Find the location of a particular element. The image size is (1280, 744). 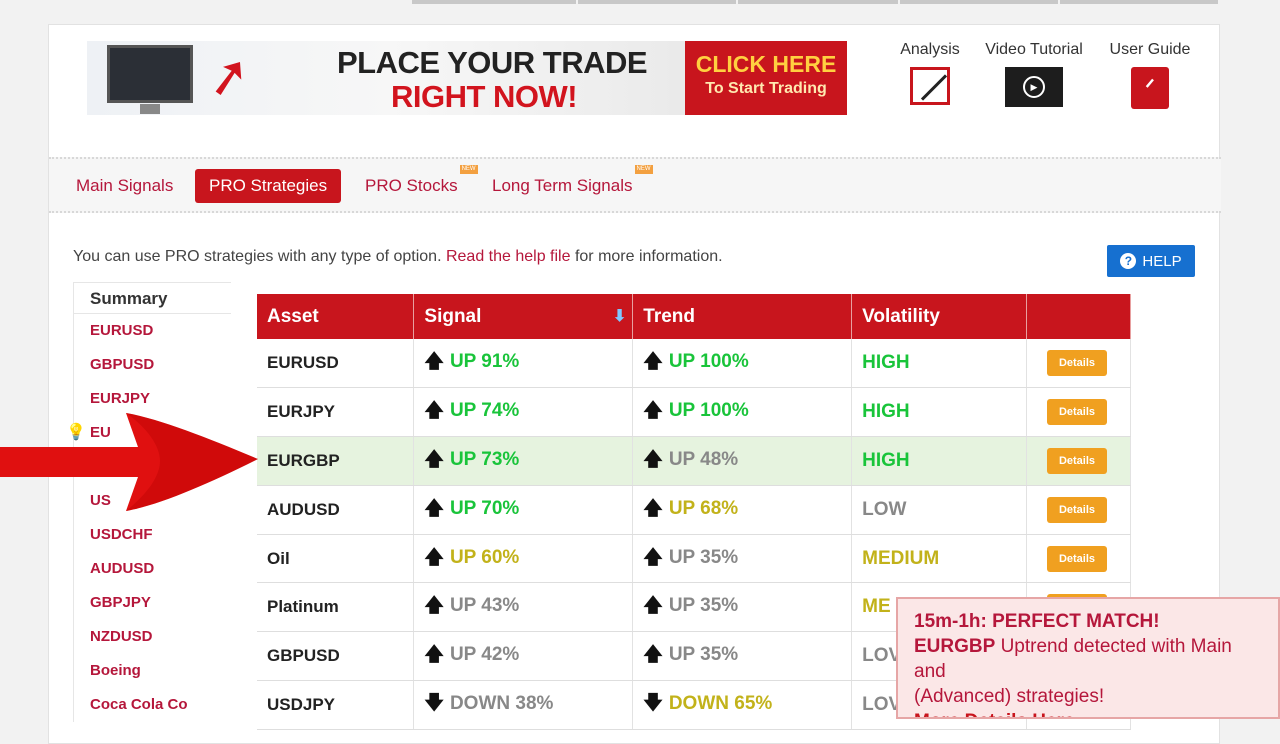

user-guide-label: User Guide is located at coordinates (1150, 49).